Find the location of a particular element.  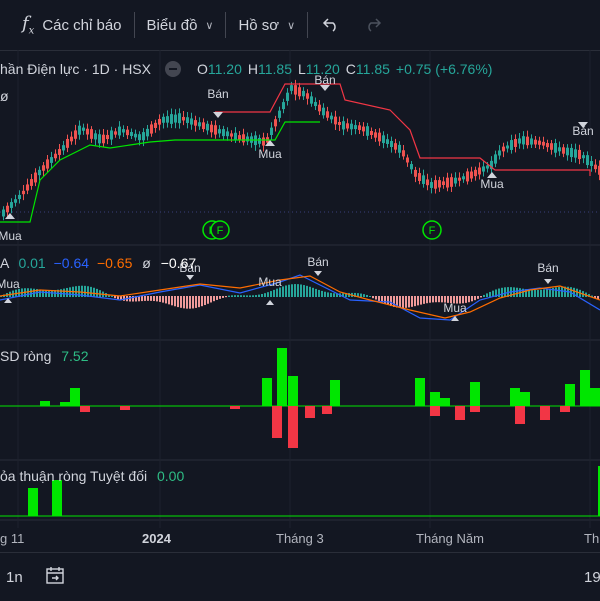

low-value: 11.20 is located at coordinates (322, 69).